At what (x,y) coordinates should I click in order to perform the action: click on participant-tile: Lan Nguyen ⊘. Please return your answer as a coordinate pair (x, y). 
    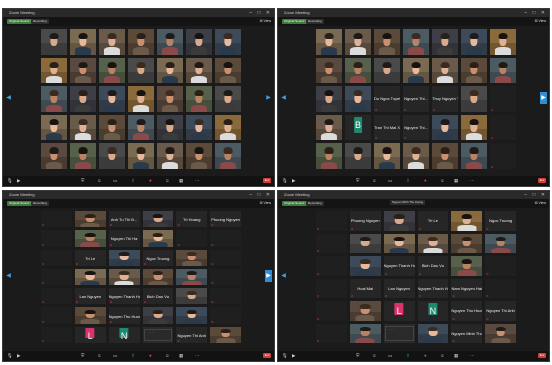
    Looking at the image, I should click on (399, 288).